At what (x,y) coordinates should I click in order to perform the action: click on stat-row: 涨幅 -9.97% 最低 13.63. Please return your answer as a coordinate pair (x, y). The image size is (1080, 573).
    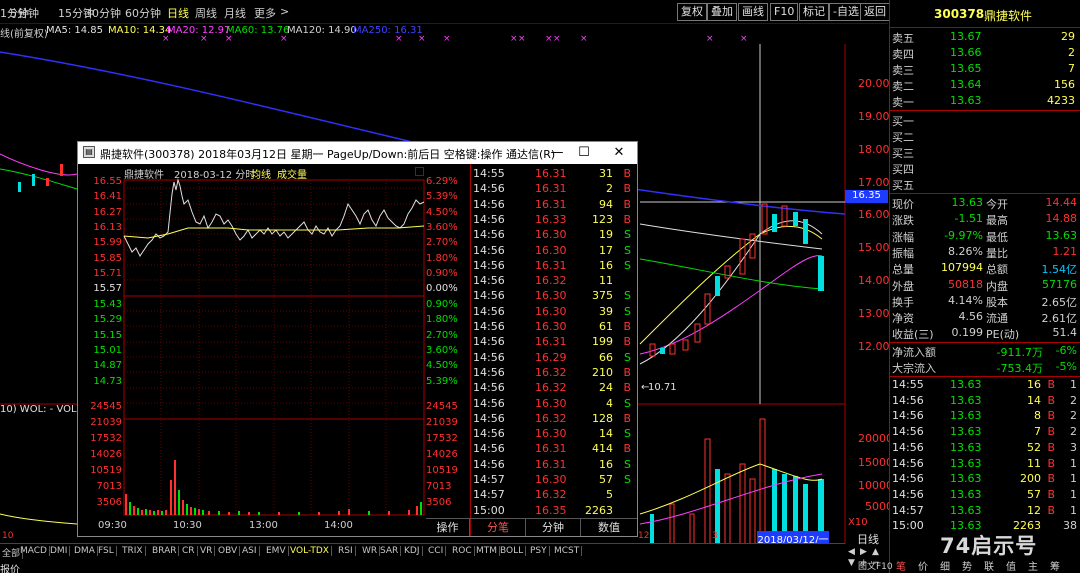
    Looking at the image, I should click on (985, 236).